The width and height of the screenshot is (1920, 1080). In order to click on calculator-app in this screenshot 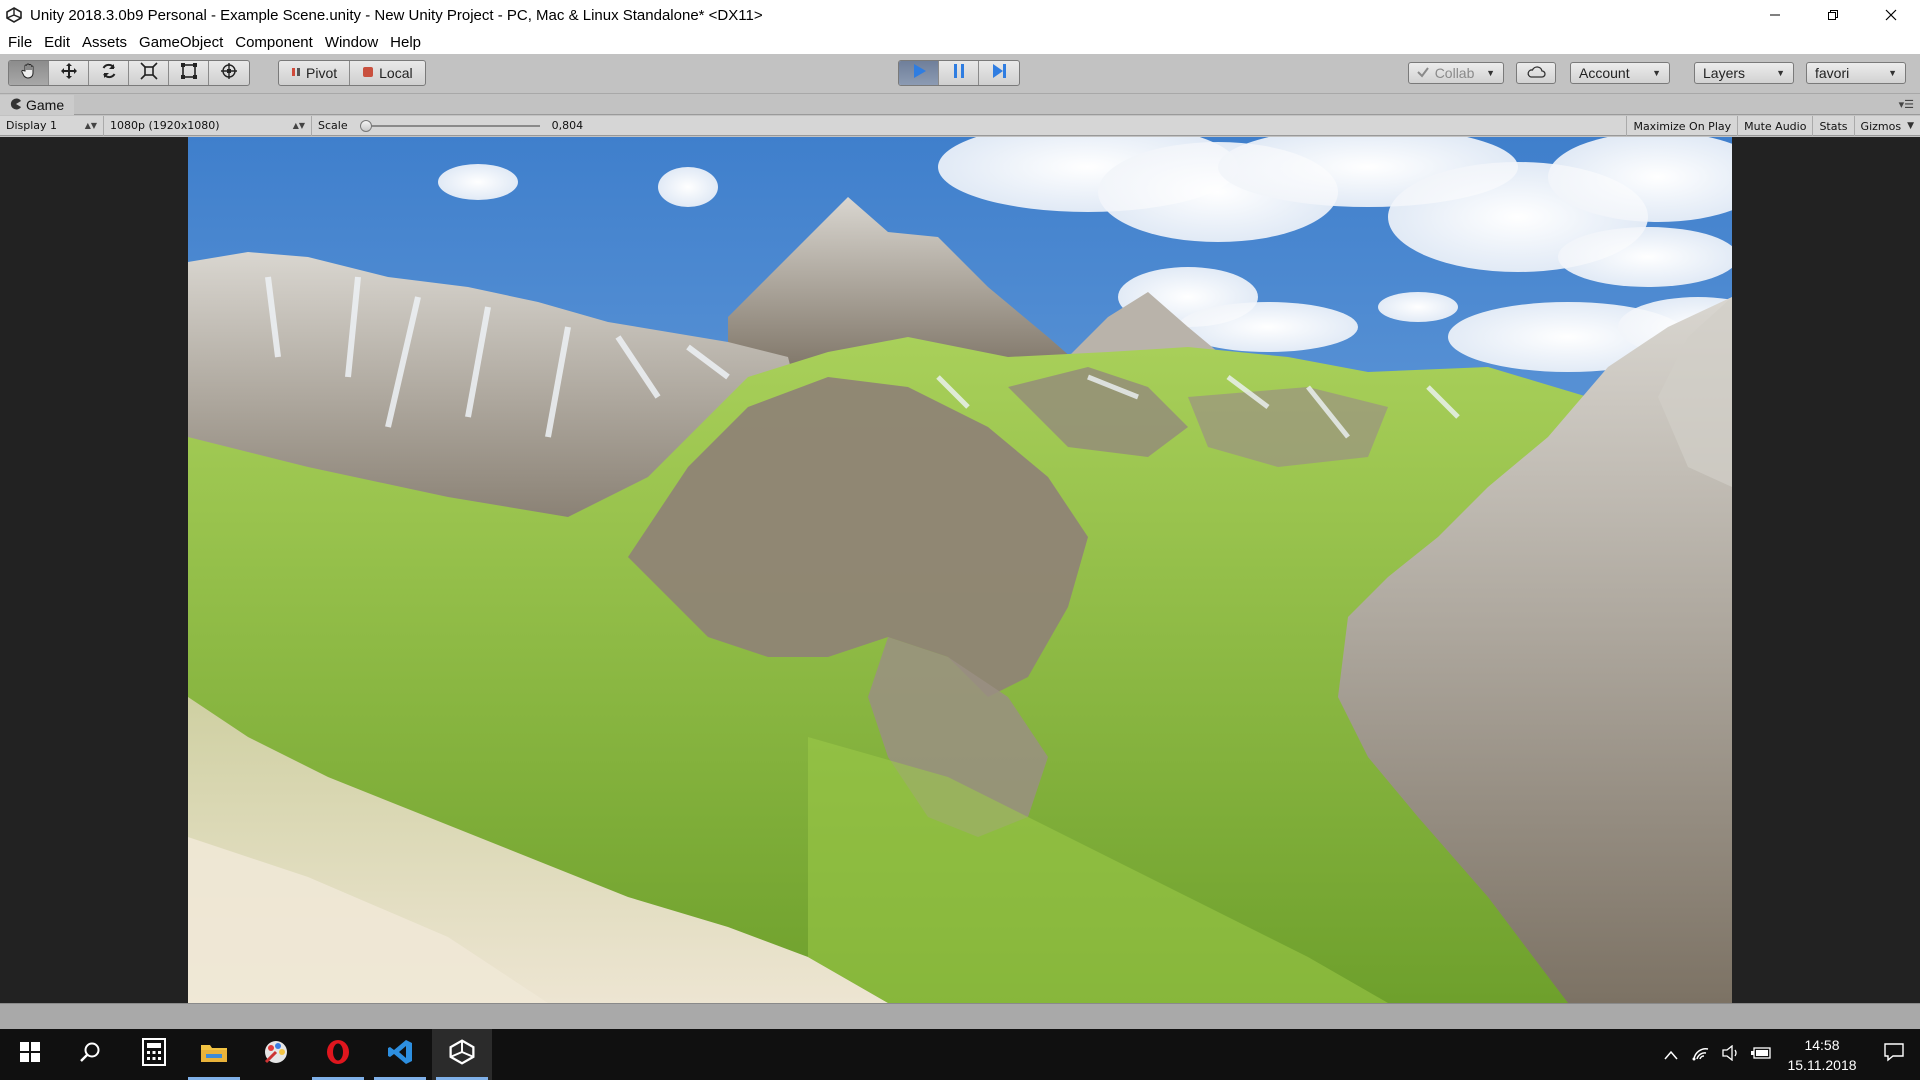, I will do `click(154, 1054)`.